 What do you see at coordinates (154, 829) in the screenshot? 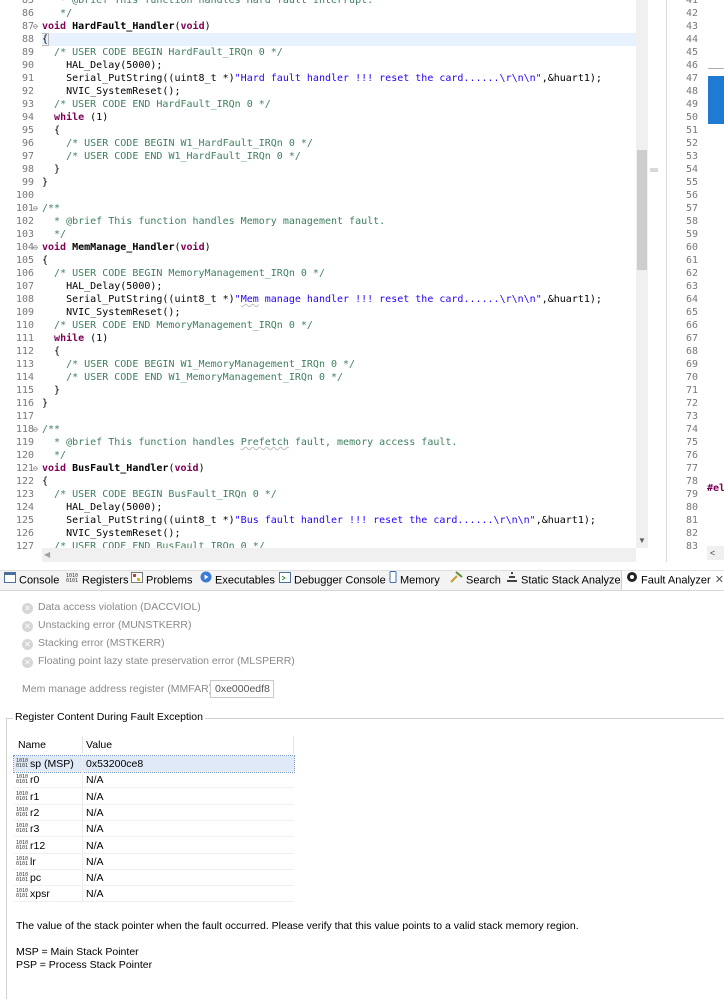
I see `table-row: 1010 0101 r3 N/A` at bounding box center [154, 829].